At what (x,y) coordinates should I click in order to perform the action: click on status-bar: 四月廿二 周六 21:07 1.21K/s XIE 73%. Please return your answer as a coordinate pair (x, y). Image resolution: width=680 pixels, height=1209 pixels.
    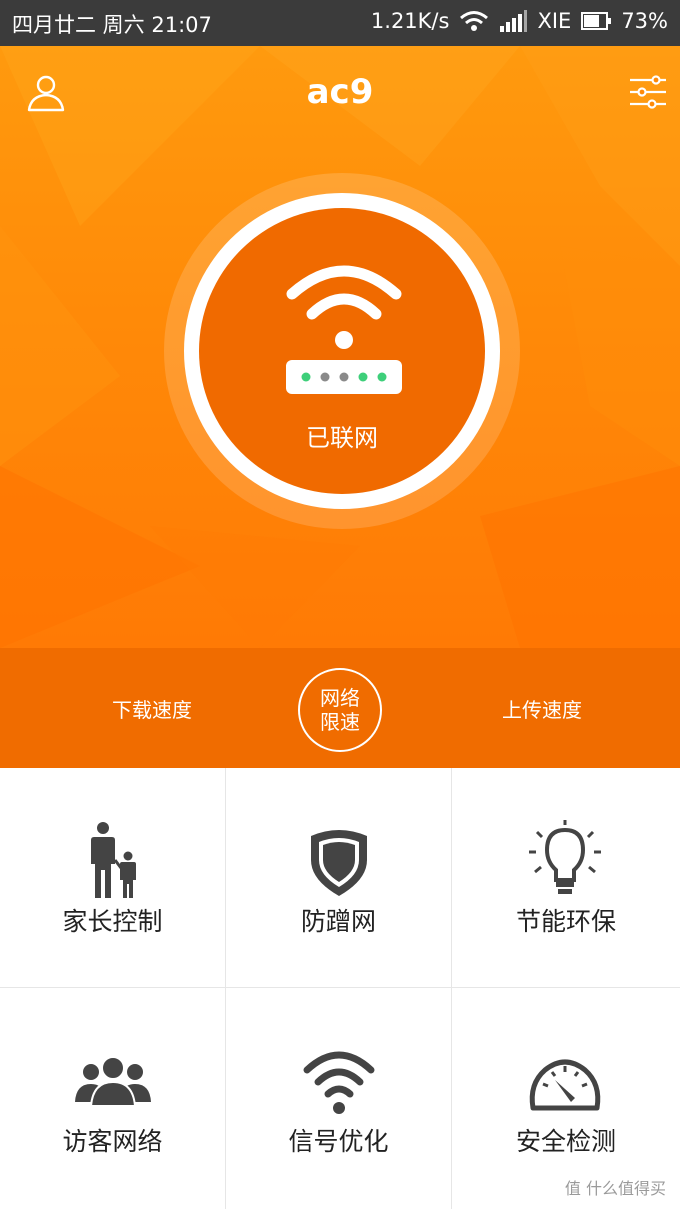
    Looking at the image, I should click on (340, 23).